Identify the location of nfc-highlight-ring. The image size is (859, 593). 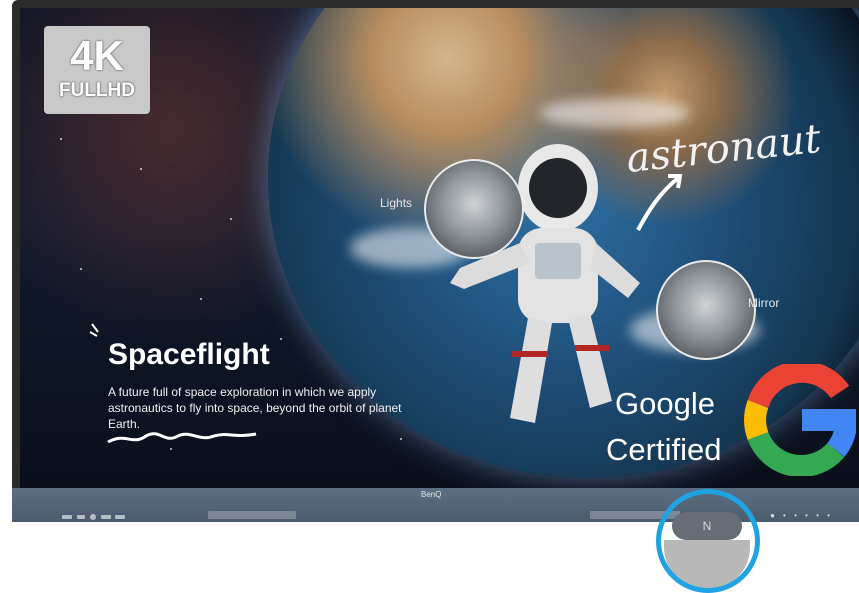
(708, 541).